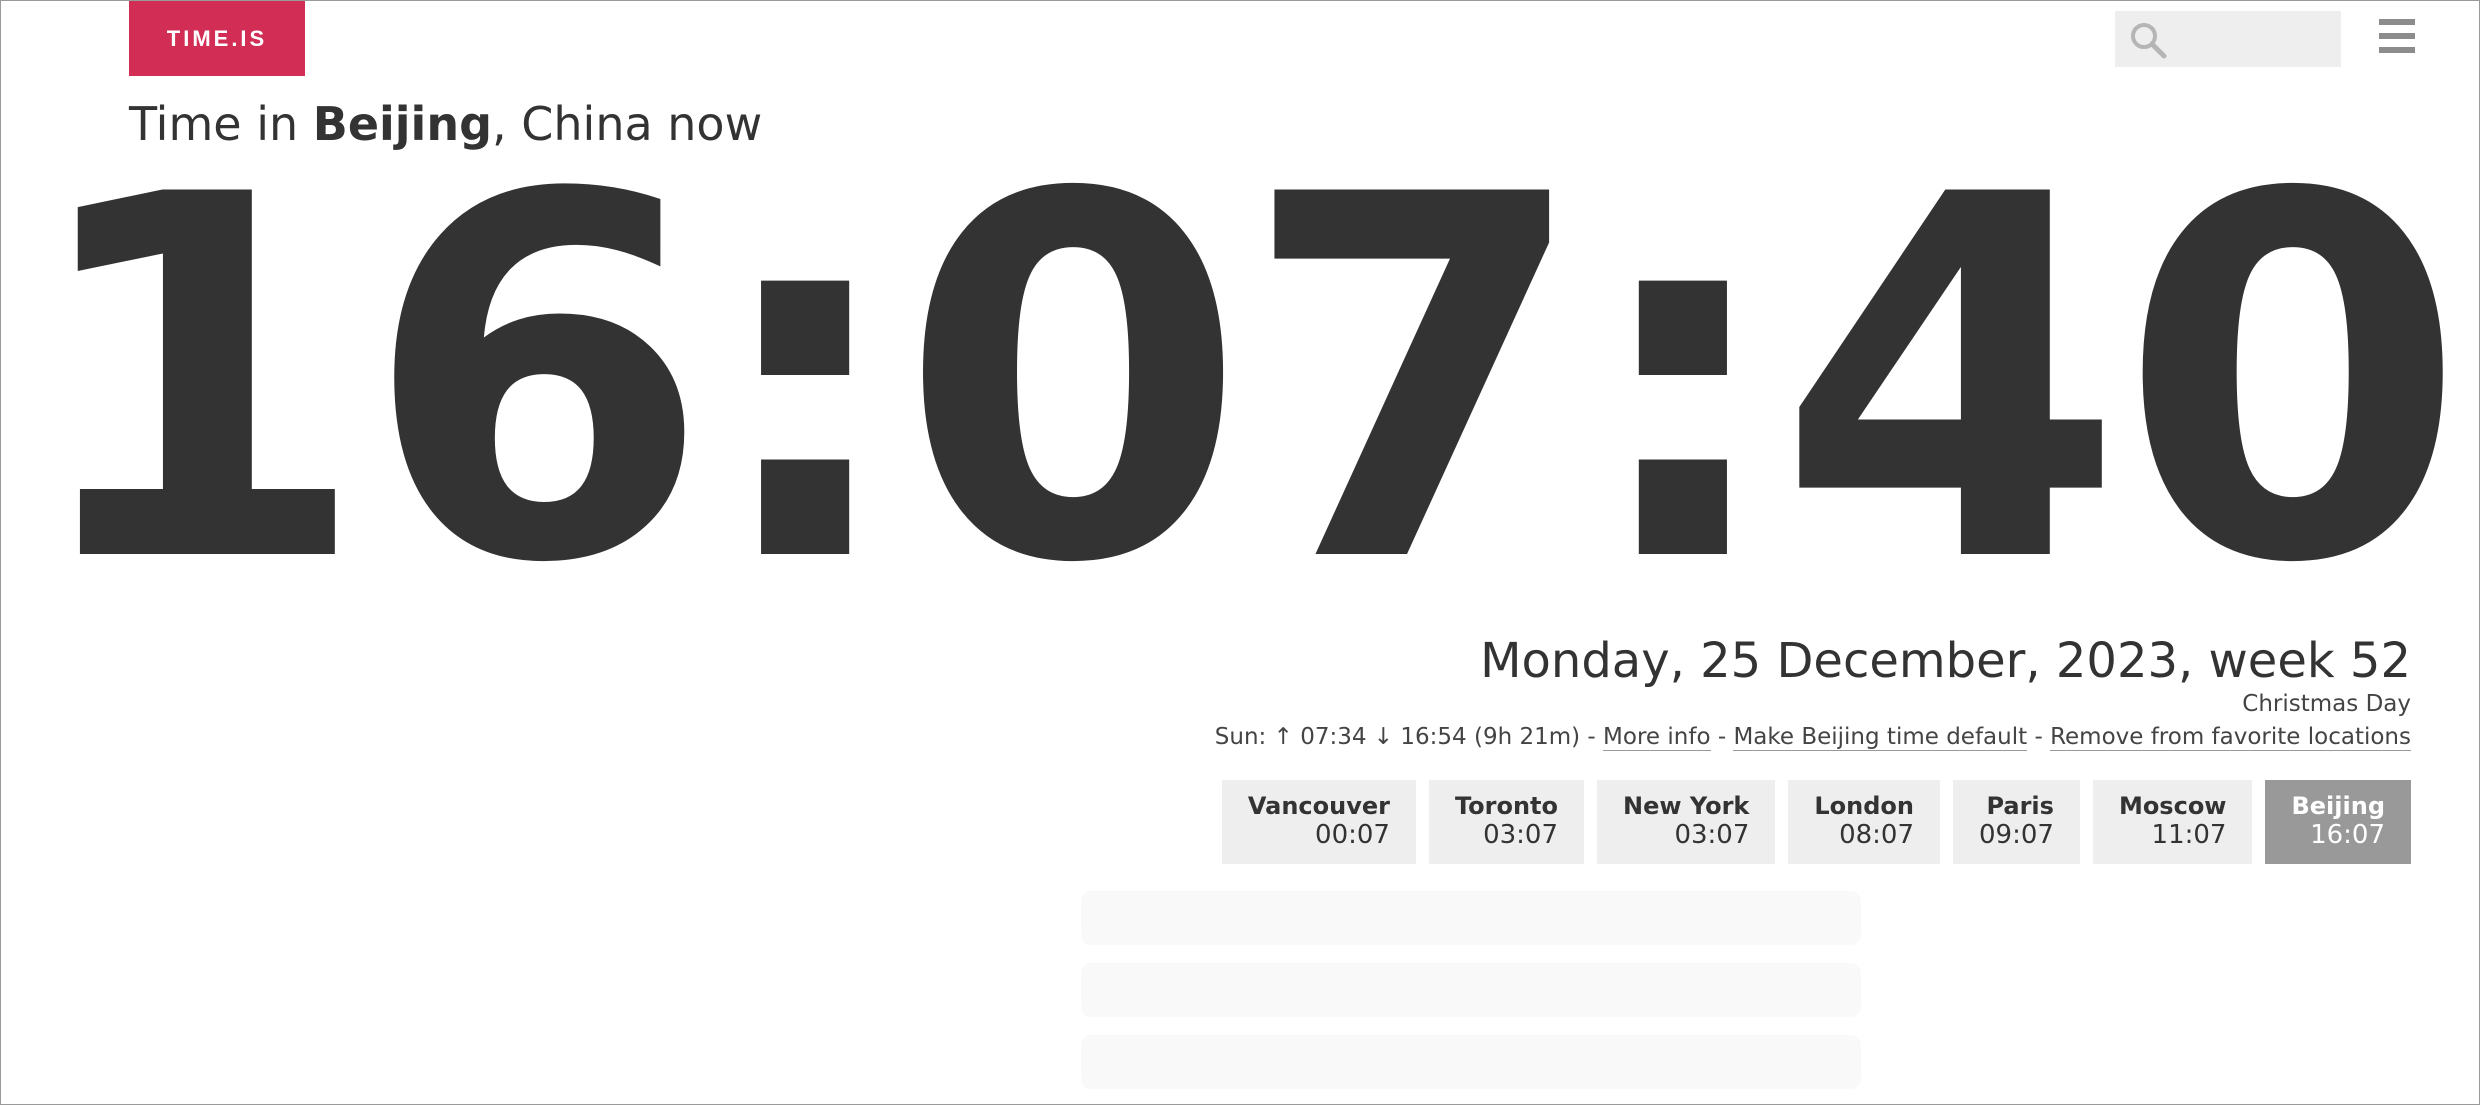 The image size is (2480, 1106). I want to click on sunrise-arrow-icon: ↑, so click(1283, 737).